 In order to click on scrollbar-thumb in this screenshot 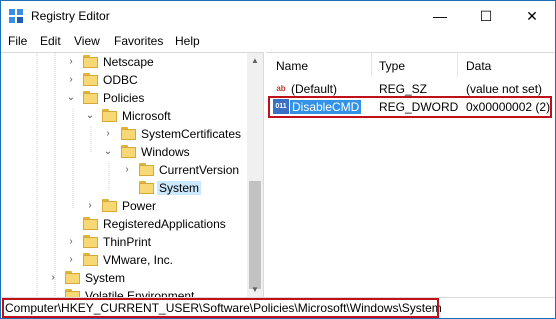, I will do `click(255, 235)`.